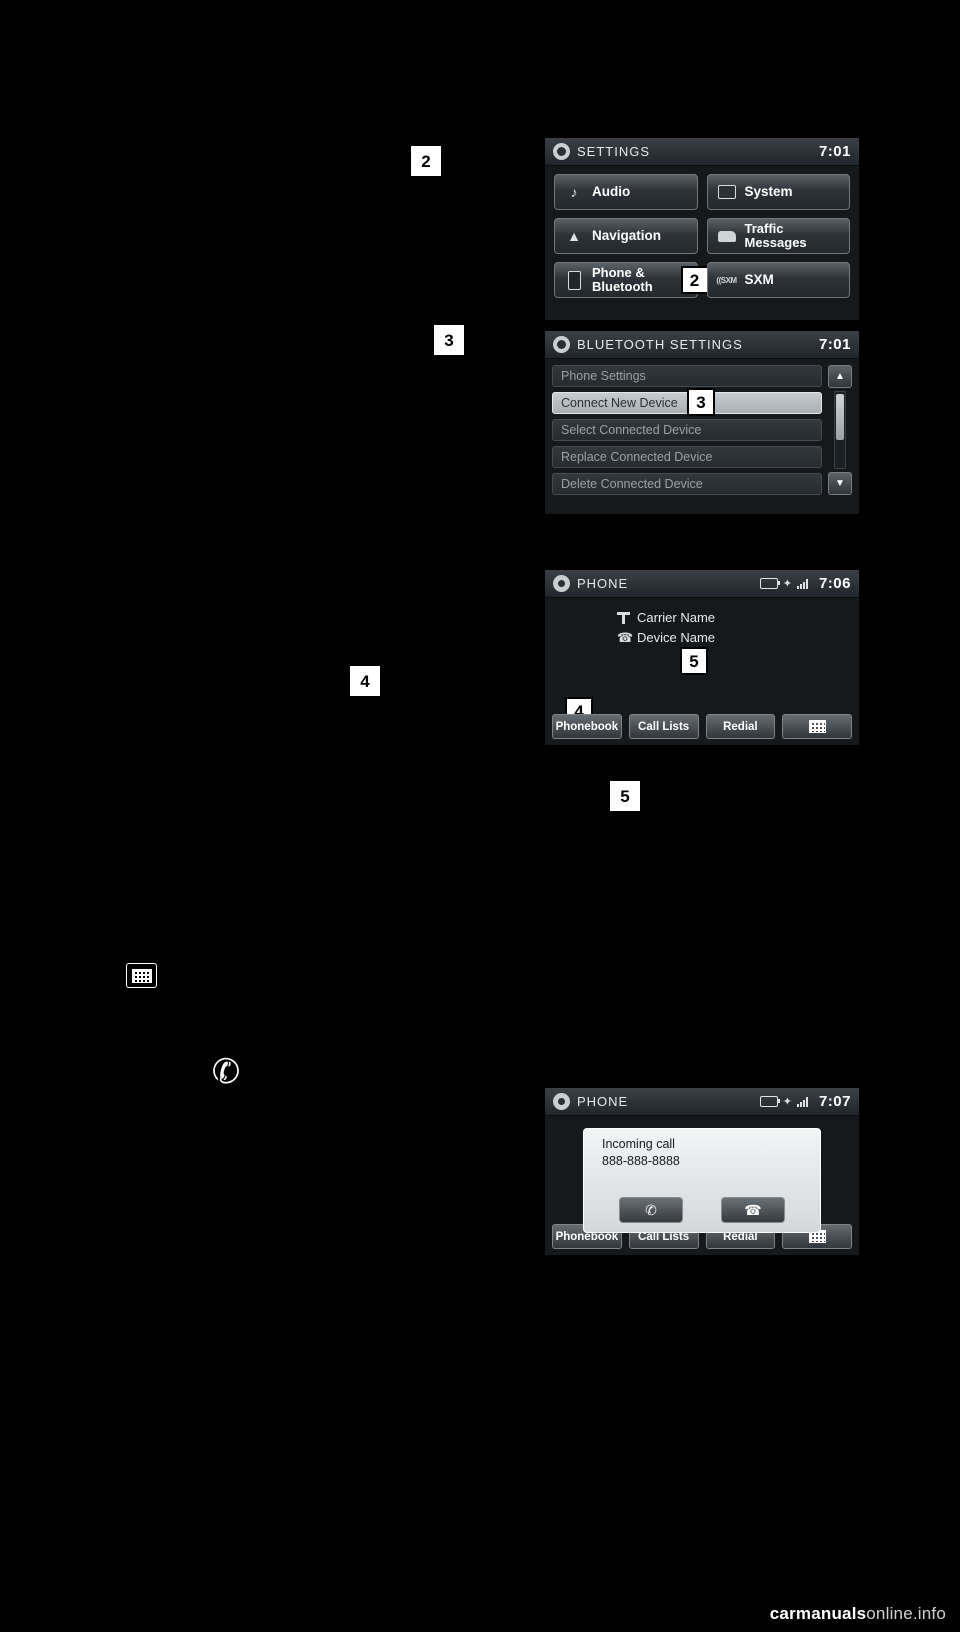  I want to click on list-item-replace-connected-device: Replace Connected Device, so click(687, 457).